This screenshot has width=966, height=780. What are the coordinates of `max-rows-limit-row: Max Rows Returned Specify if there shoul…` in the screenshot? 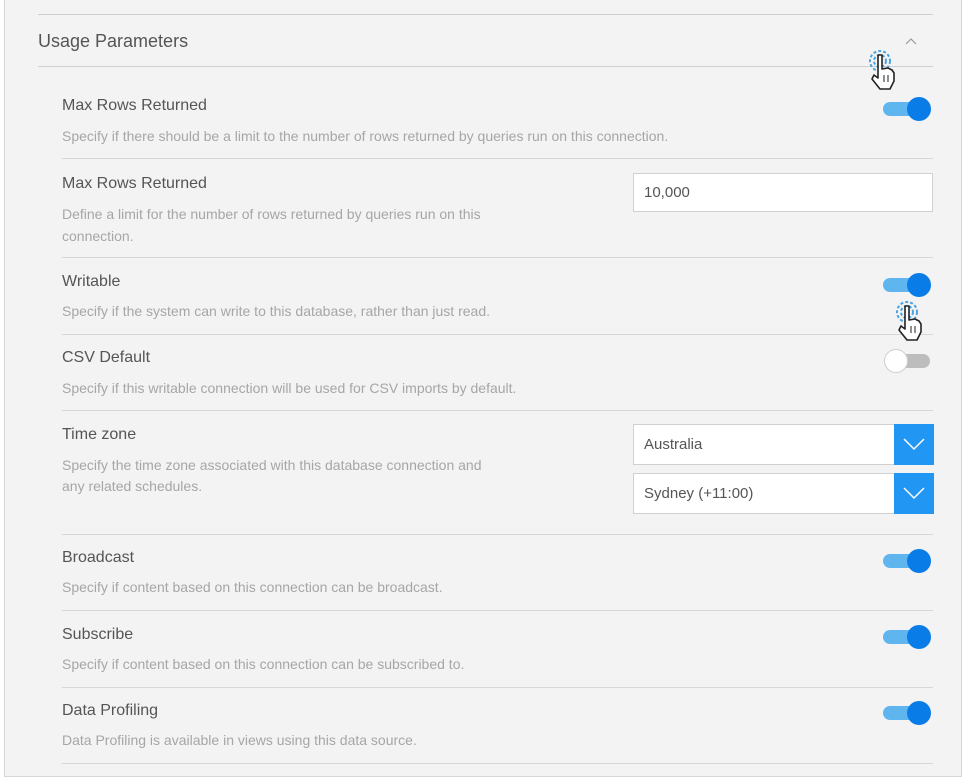 It's located at (497, 120).